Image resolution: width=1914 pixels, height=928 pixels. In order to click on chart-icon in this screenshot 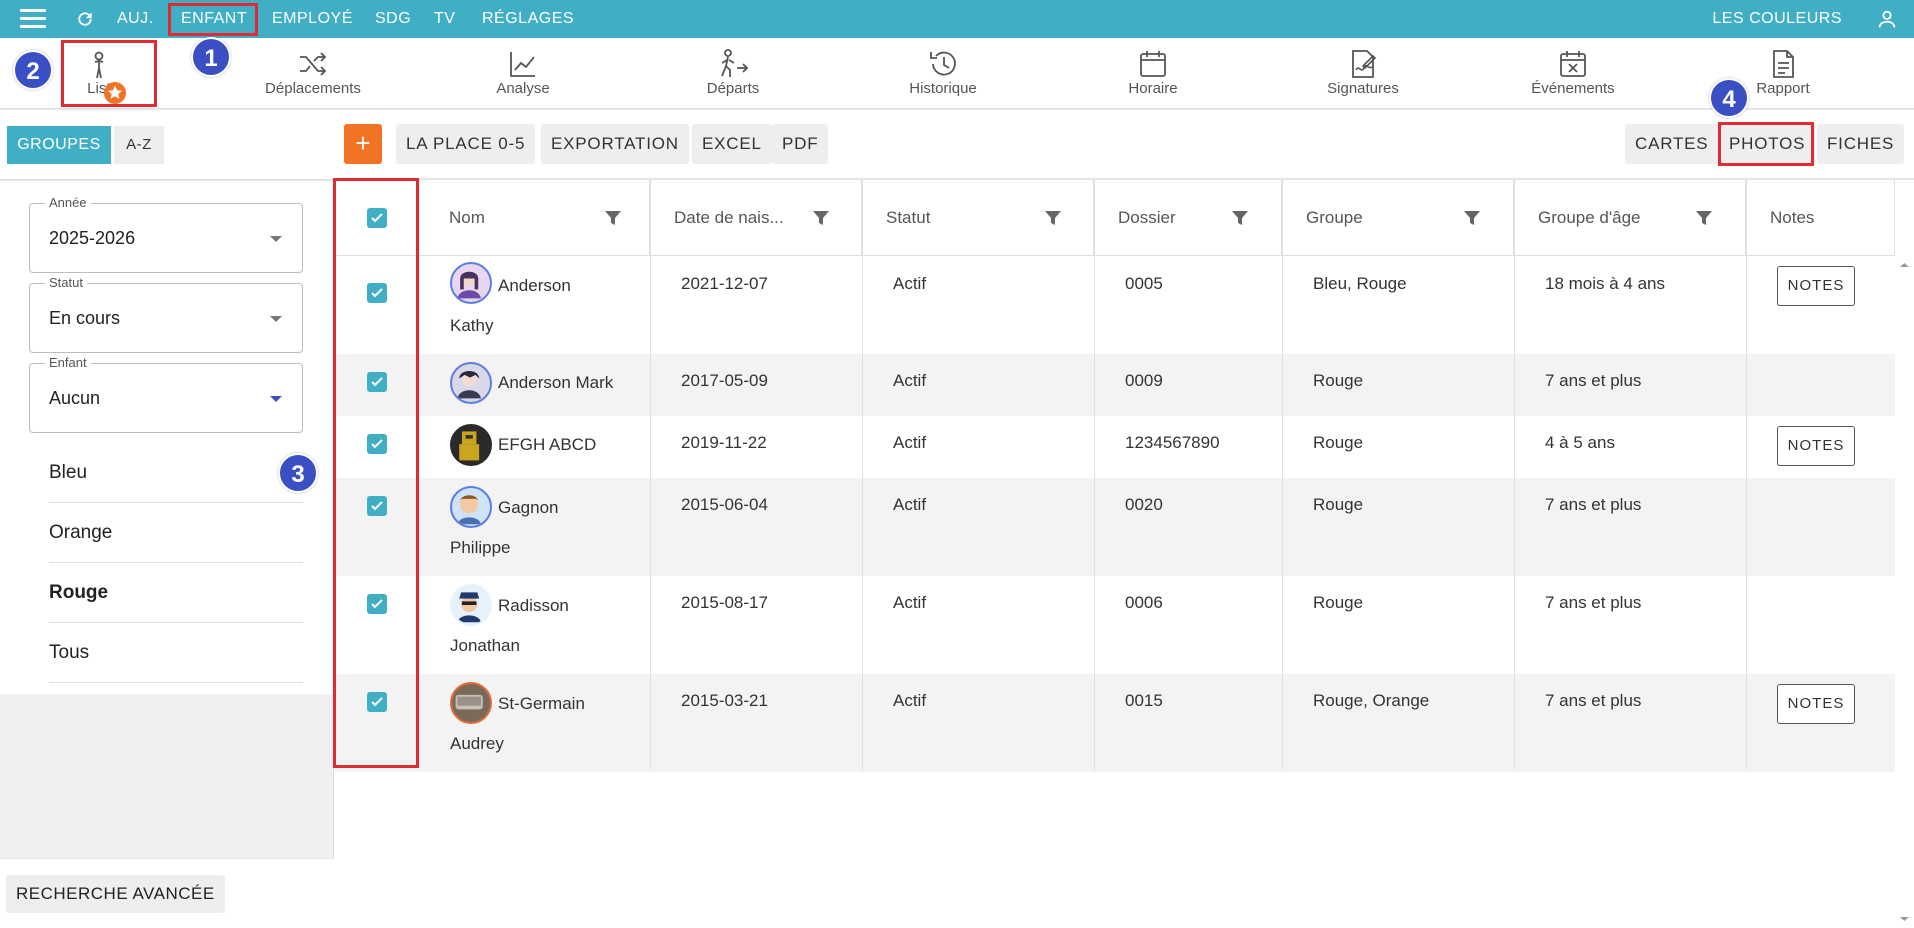, I will do `click(522, 64)`.